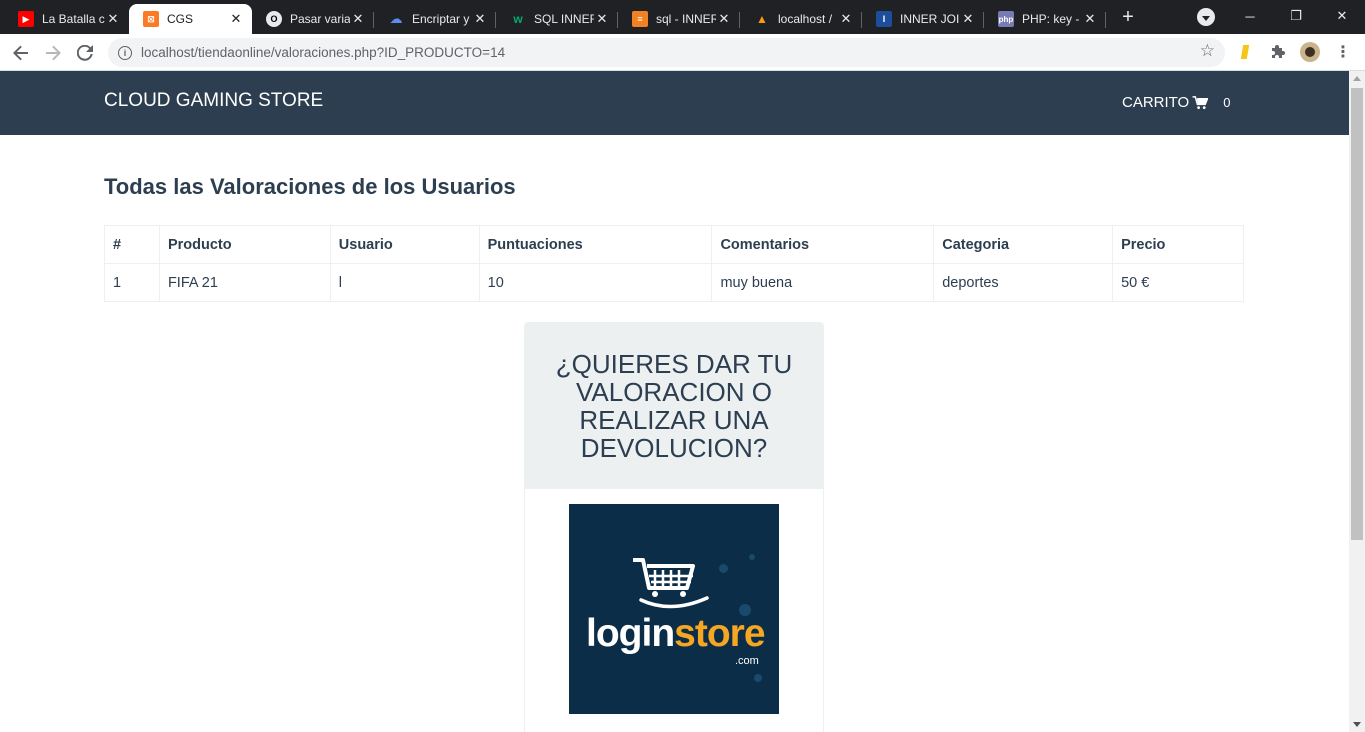 The width and height of the screenshot is (1365, 732). What do you see at coordinates (595, 282) in the screenshot?
I see `table-cell: 10` at bounding box center [595, 282].